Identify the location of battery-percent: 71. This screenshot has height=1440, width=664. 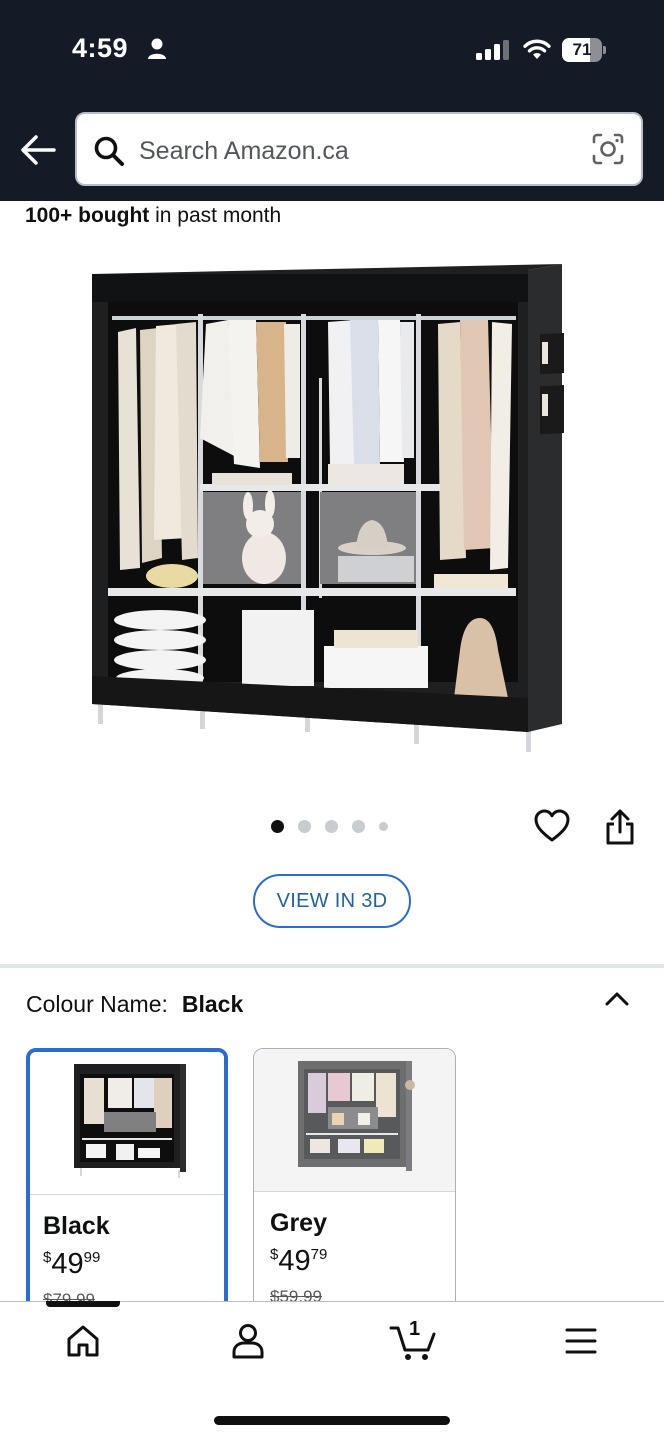
(582, 49).